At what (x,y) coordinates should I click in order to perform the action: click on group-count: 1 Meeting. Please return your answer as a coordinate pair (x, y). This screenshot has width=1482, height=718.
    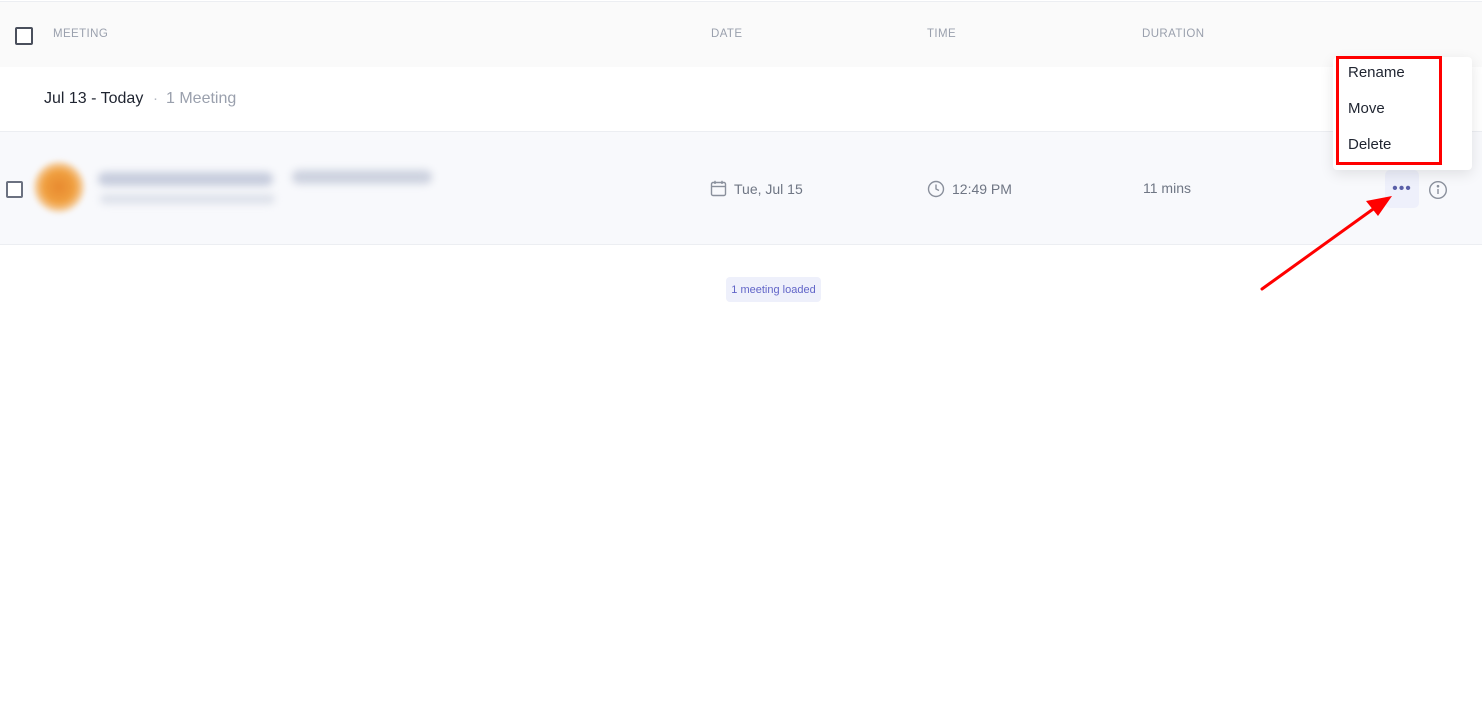
    Looking at the image, I should click on (201, 98).